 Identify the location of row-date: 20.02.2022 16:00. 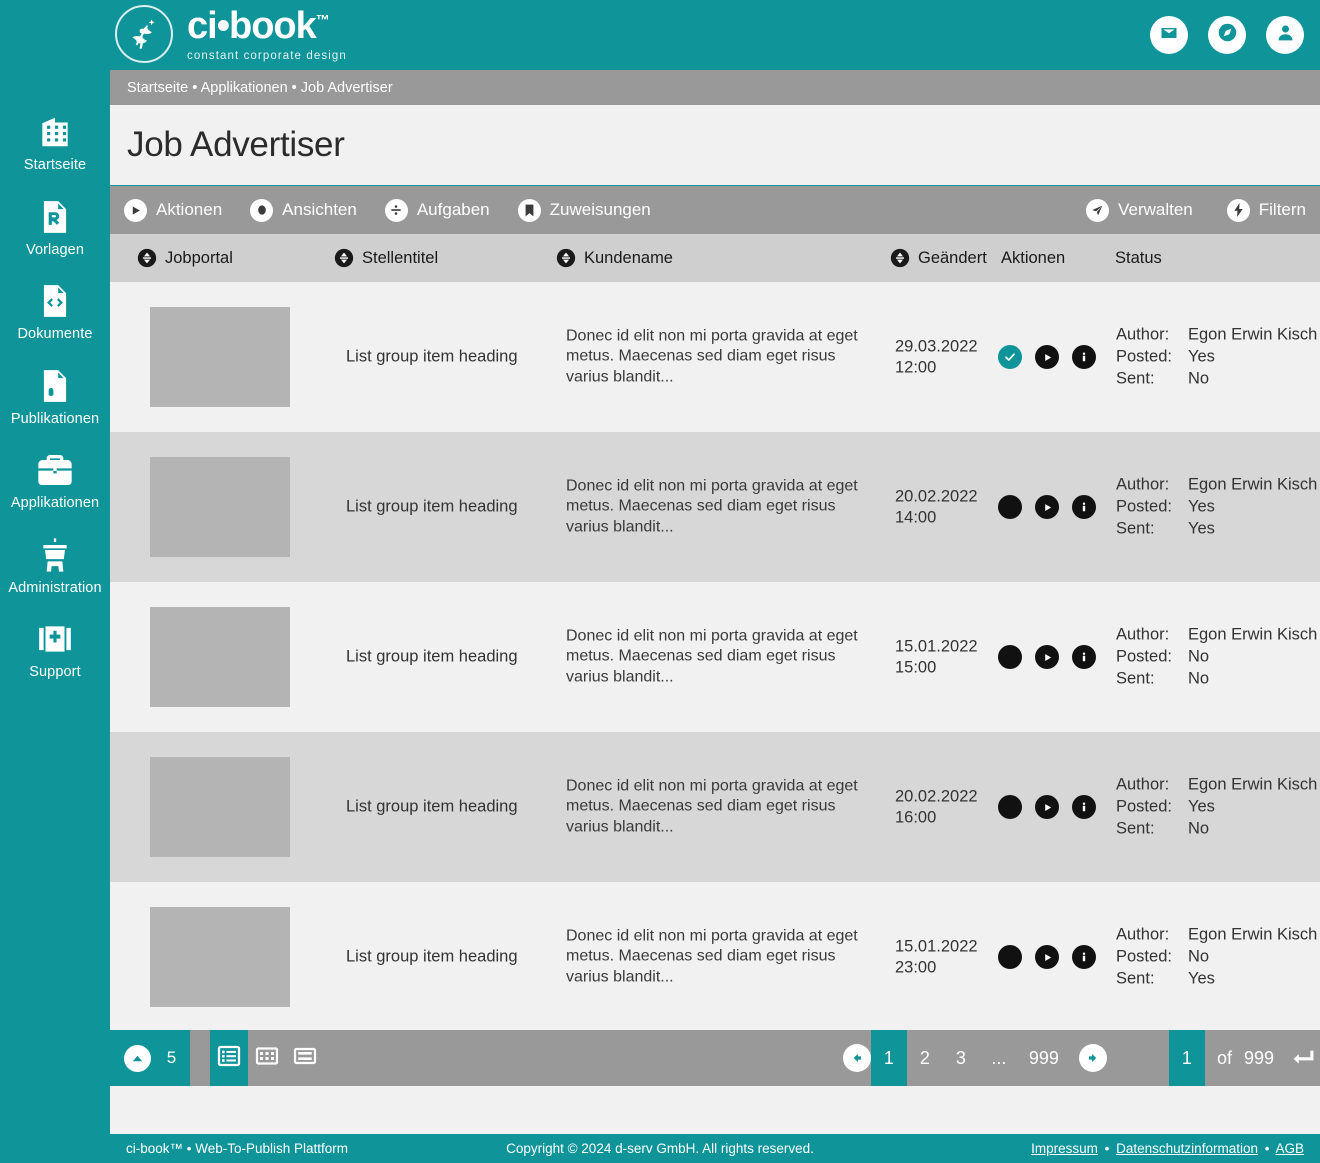
(936, 806).